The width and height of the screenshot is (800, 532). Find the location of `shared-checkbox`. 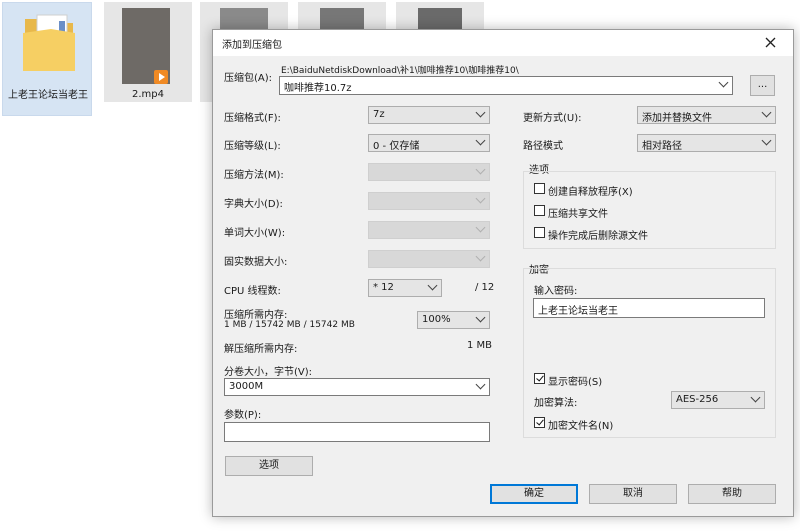

shared-checkbox is located at coordinates (539, 210).